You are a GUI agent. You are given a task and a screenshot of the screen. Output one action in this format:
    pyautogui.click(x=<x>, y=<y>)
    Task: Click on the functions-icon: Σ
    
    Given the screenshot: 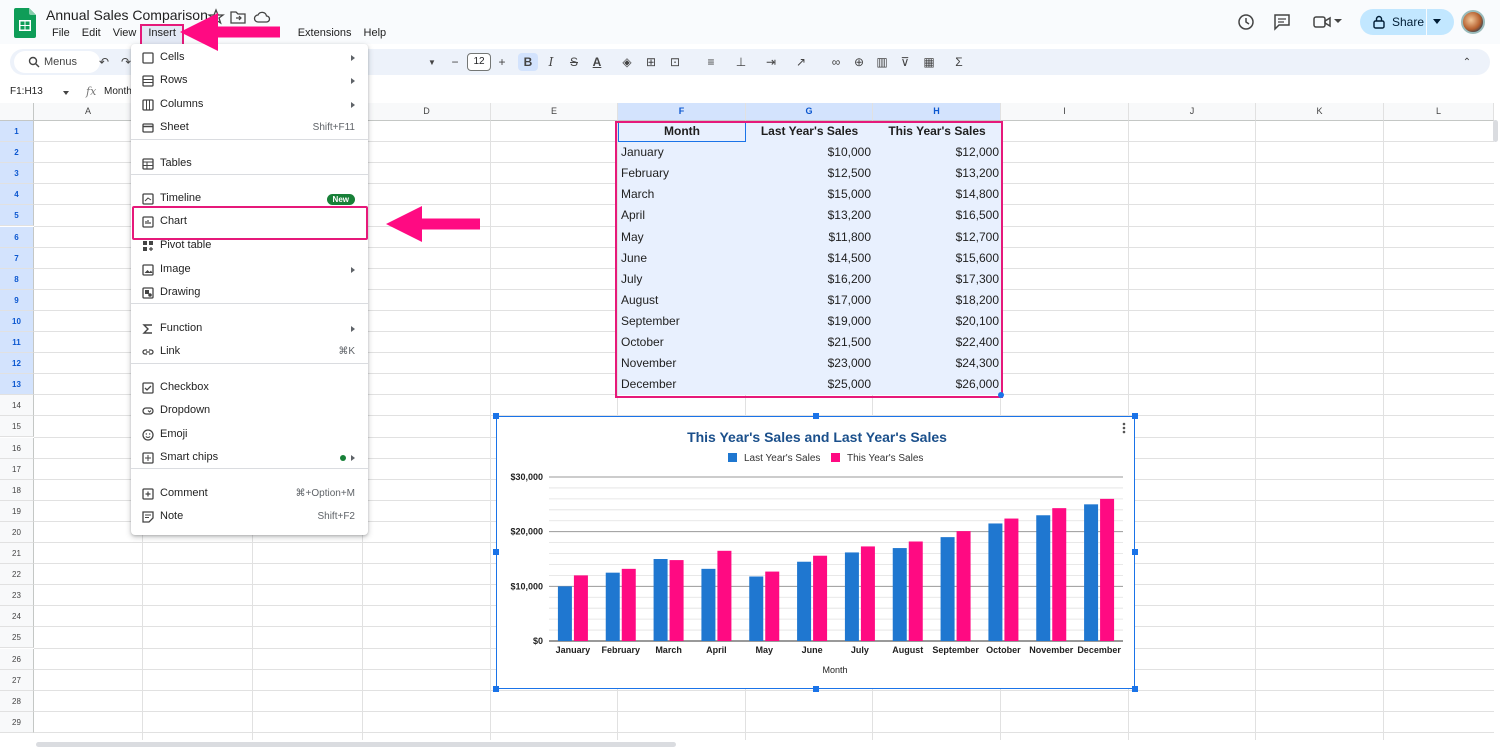 What is the action you would take?
    pyautogui.click(x=959, y=62)
    